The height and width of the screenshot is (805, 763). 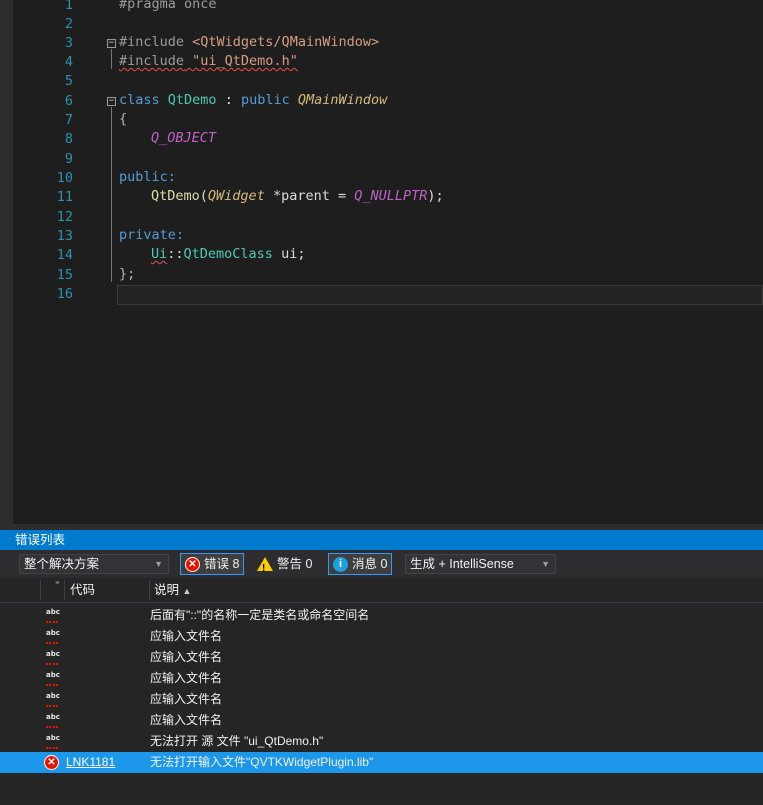 I want to click on line-number: 12, so click(x=64, y=217).